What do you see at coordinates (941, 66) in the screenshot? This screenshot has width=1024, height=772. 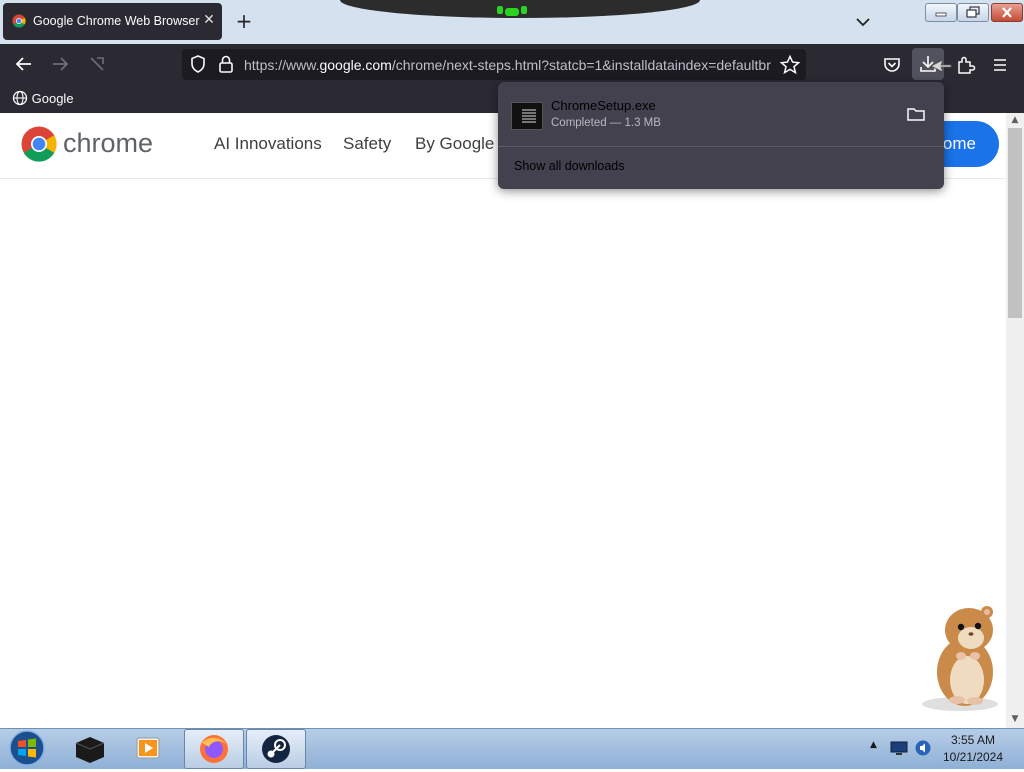 I see `mouse-cursor-icon` at bounding box center [941, 66].